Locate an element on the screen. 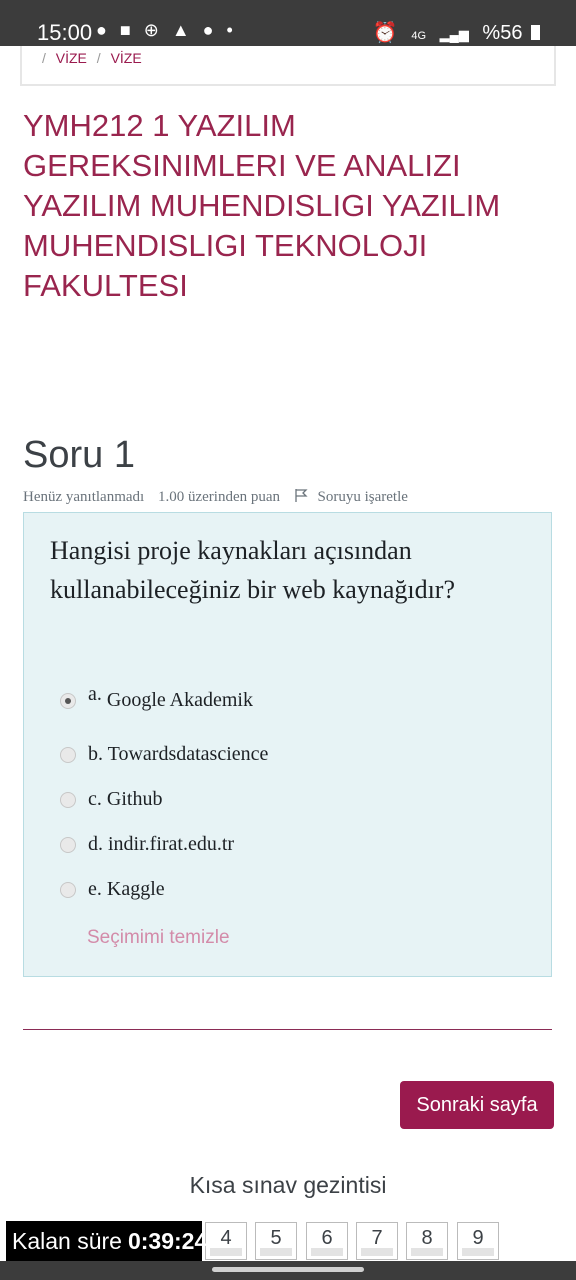  answer-letter-c: c. is located at coordinates (95, 799).